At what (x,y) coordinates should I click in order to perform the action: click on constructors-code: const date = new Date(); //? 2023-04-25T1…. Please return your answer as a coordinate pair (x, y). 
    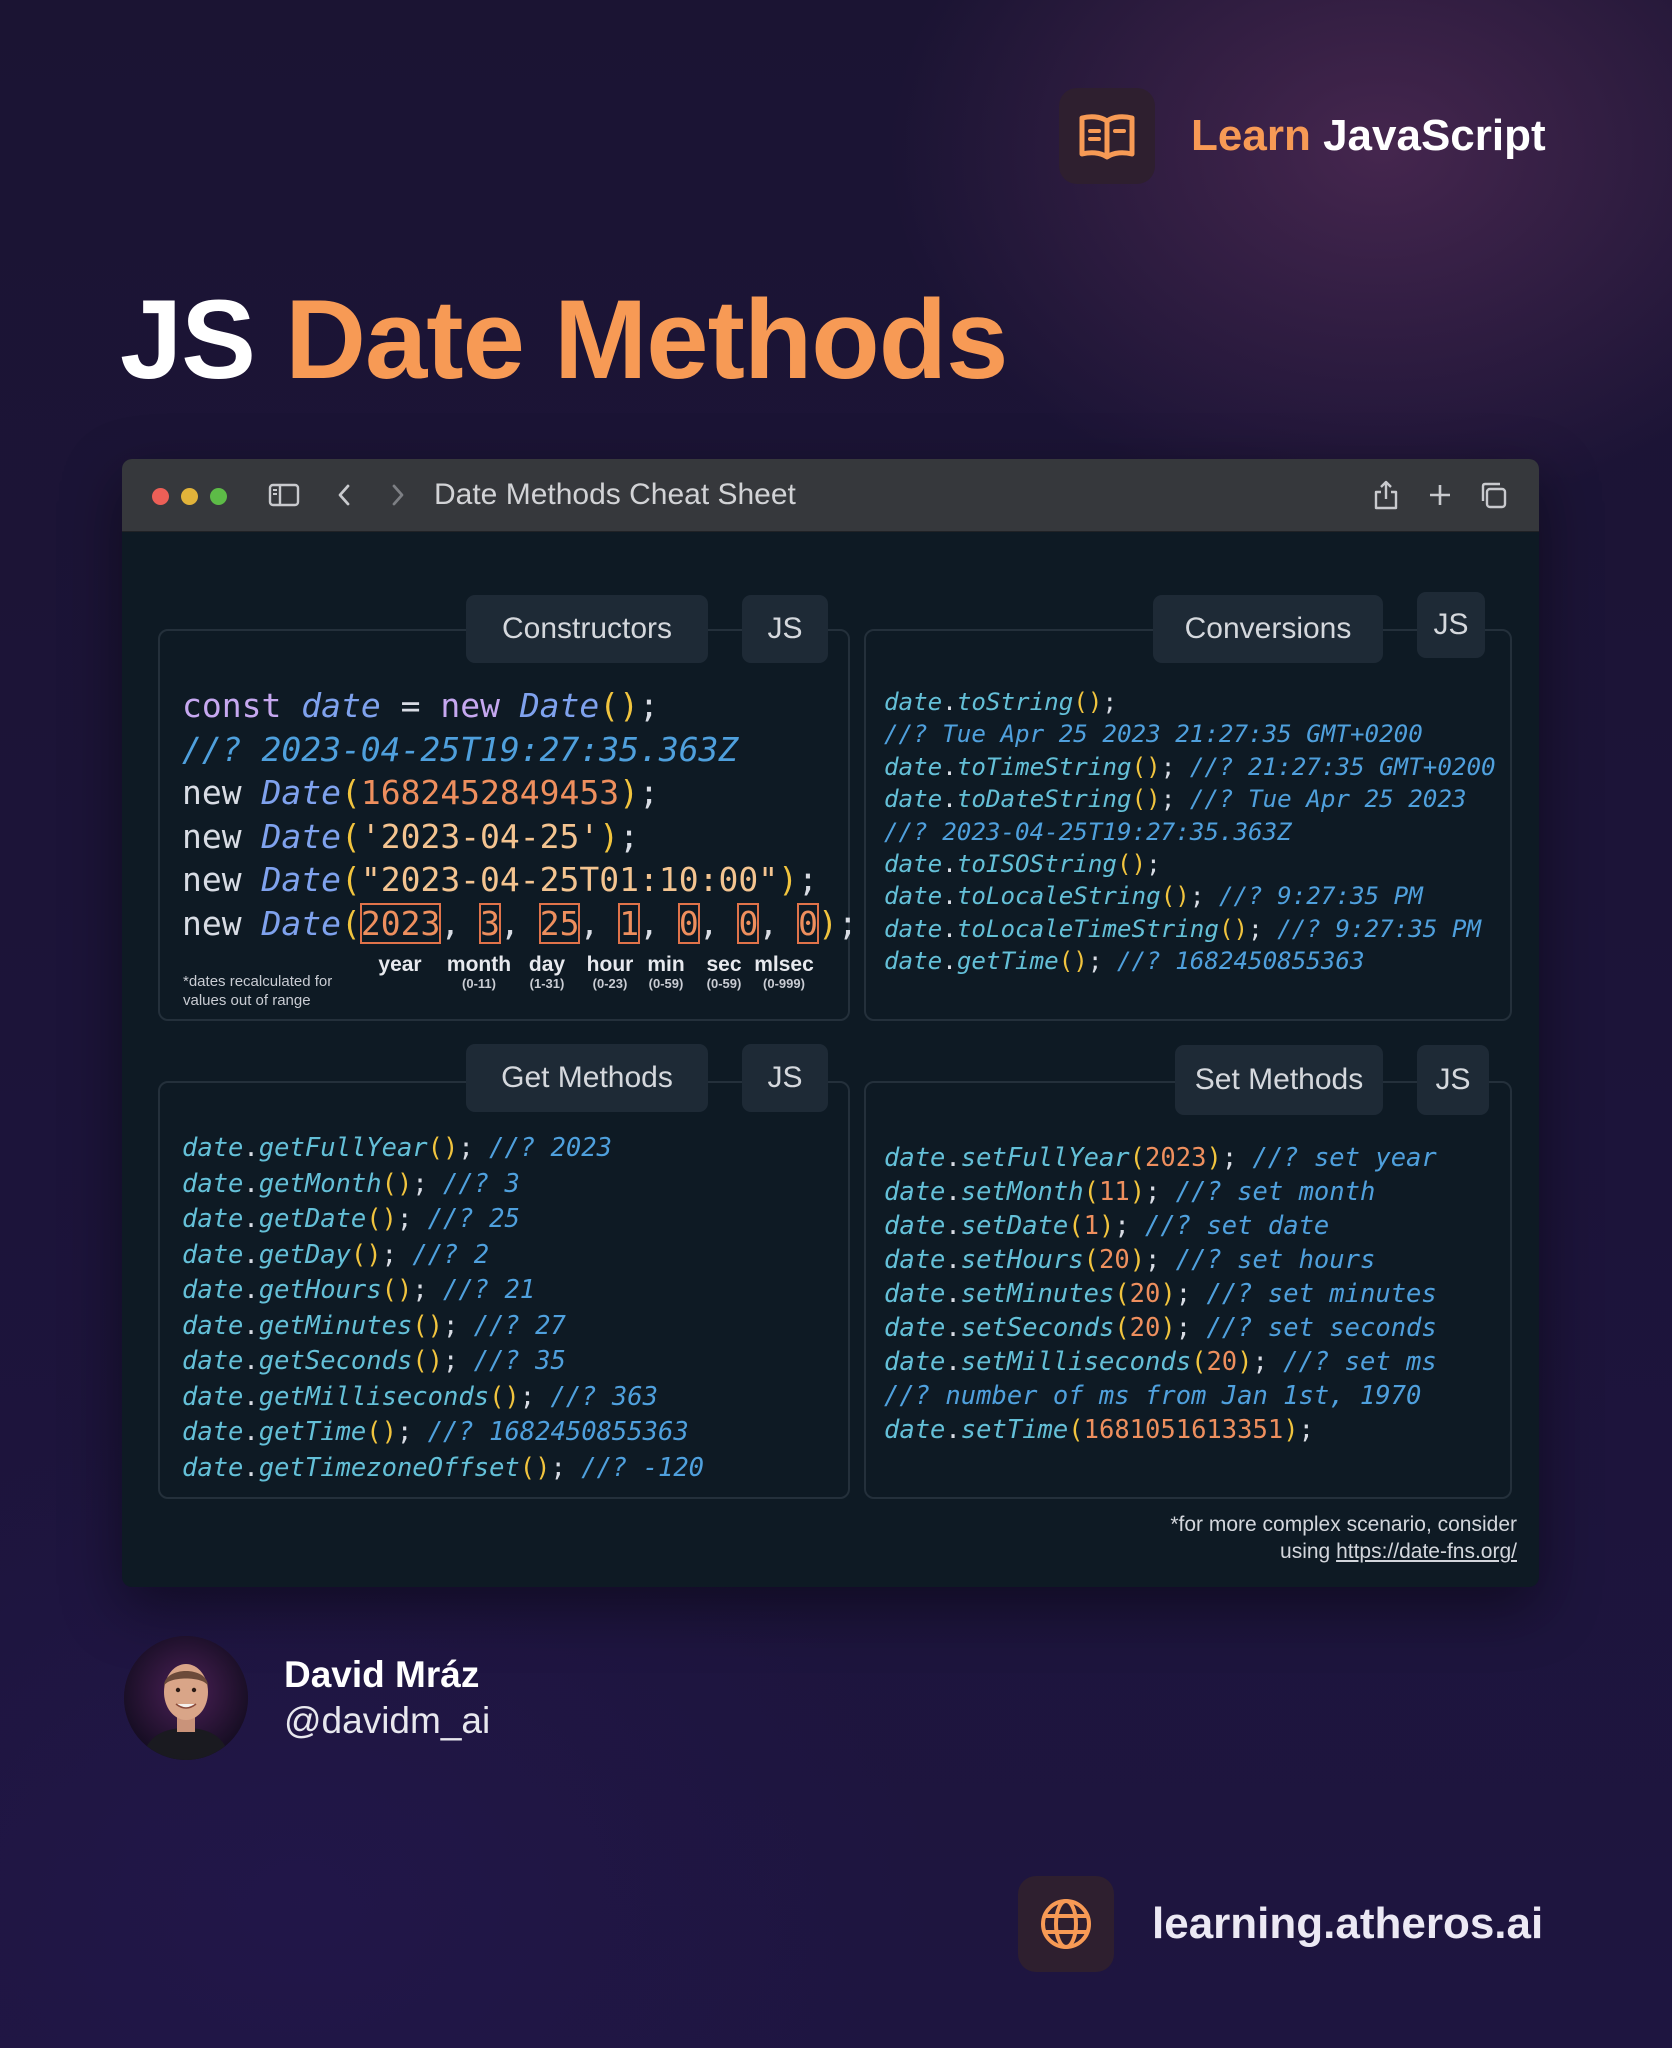
    Looking at the image, I should click on (520, 814).